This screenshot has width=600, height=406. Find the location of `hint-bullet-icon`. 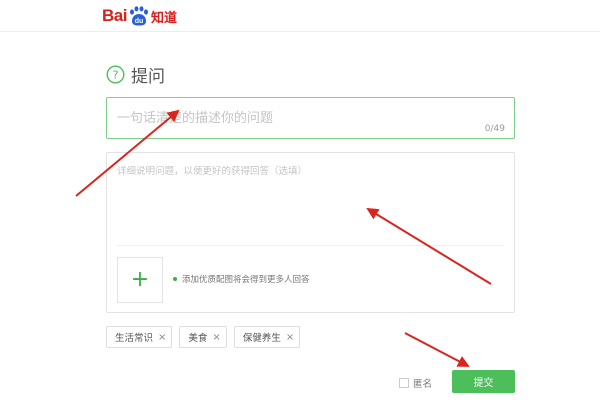

hint-bullet-icon is located at coordinates (175, 279).